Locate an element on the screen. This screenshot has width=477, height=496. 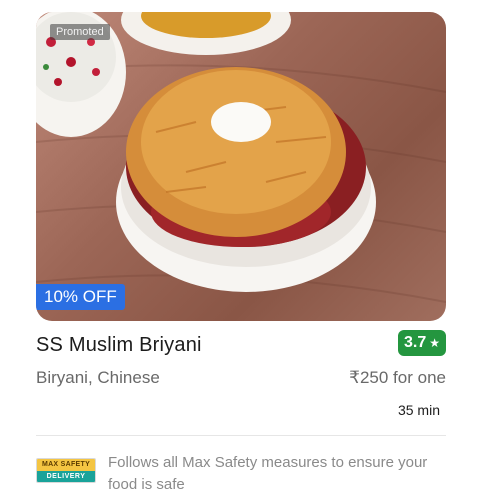
discount-badge: 10% OFF is located at coordinates (80, 297).